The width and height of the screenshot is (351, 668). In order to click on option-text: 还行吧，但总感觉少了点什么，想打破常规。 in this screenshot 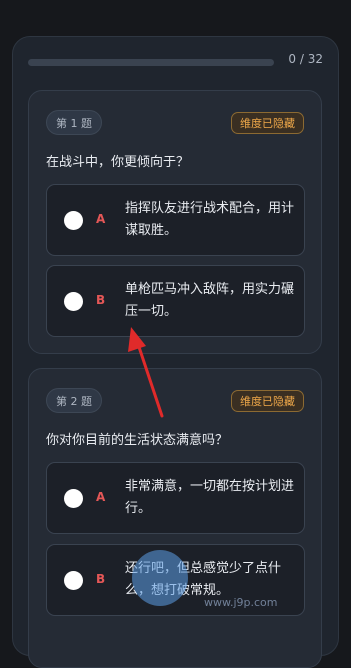, I will do `click(203, 579)`.